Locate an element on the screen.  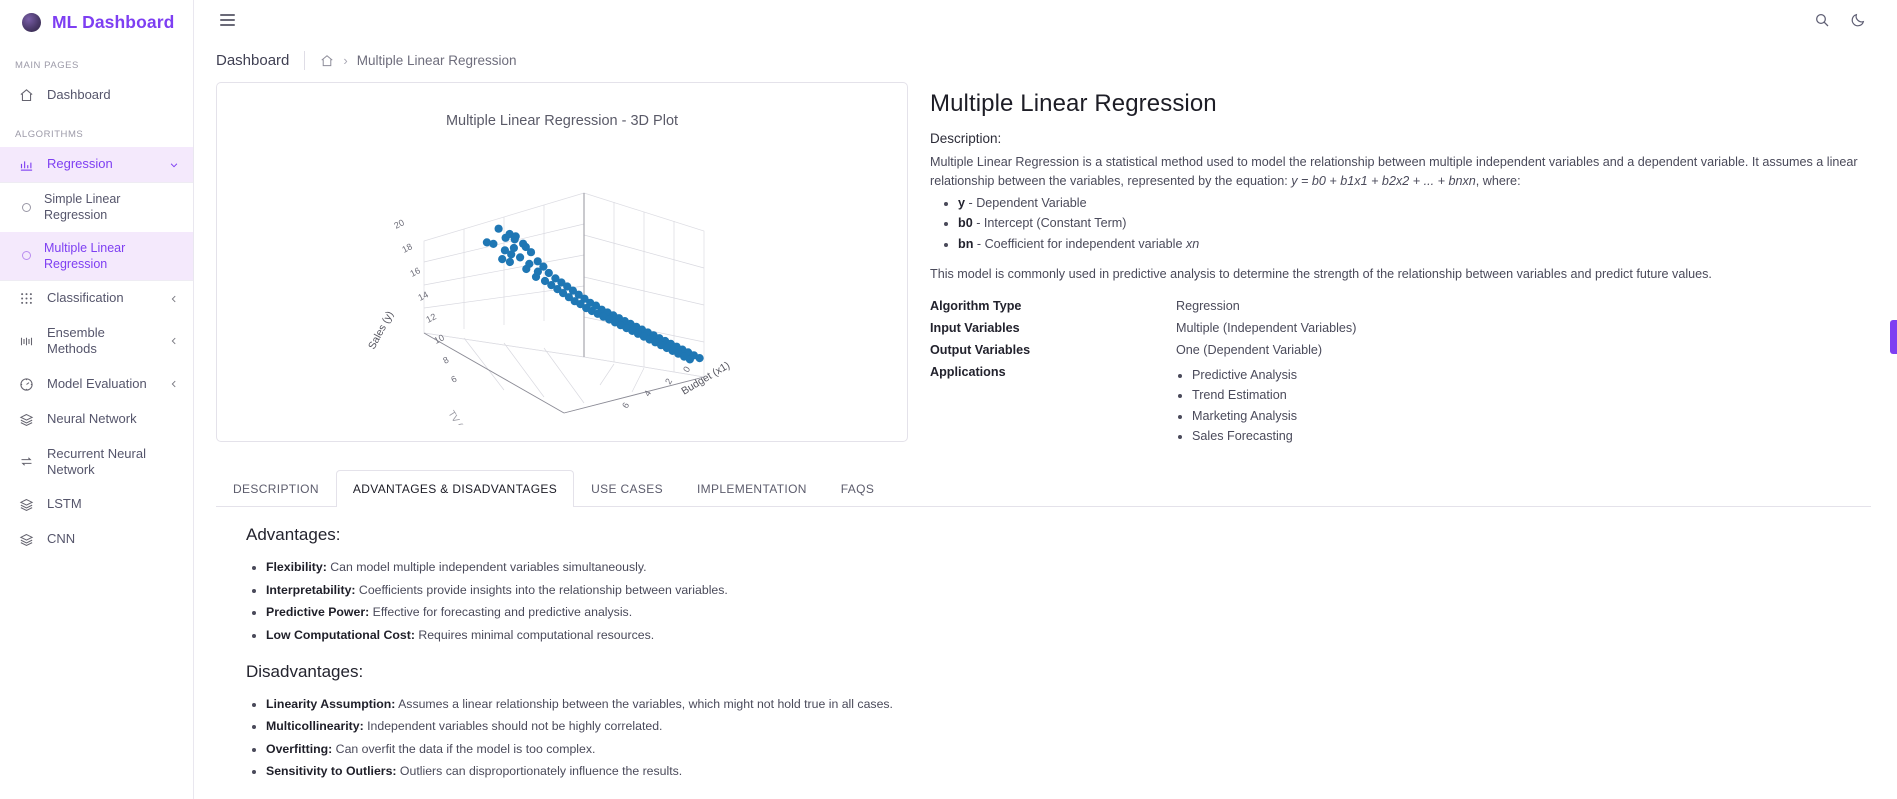
topbar is located at coordinates (1045, 20).